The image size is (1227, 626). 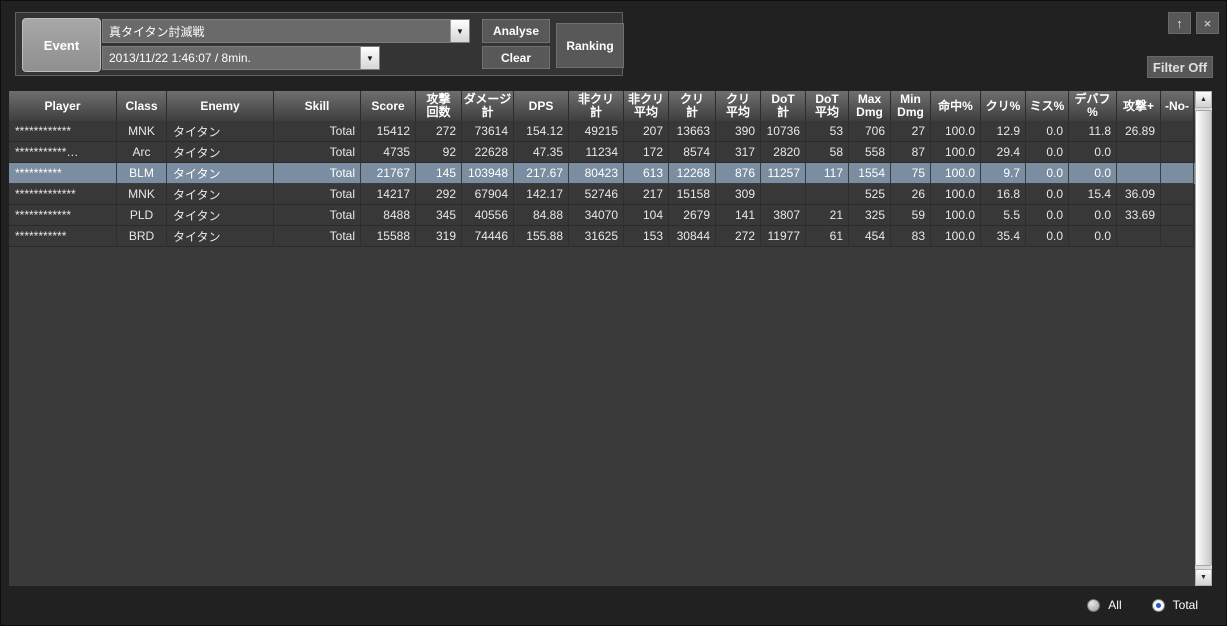 I want to click on table-cell: MNK, so click(x=142, y=131).